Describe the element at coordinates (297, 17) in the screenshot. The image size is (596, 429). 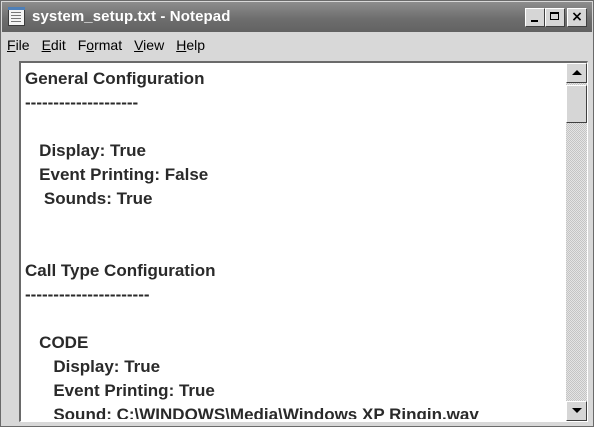
I see `title-bar: system_setup.txt - Notepad ×` at that location.